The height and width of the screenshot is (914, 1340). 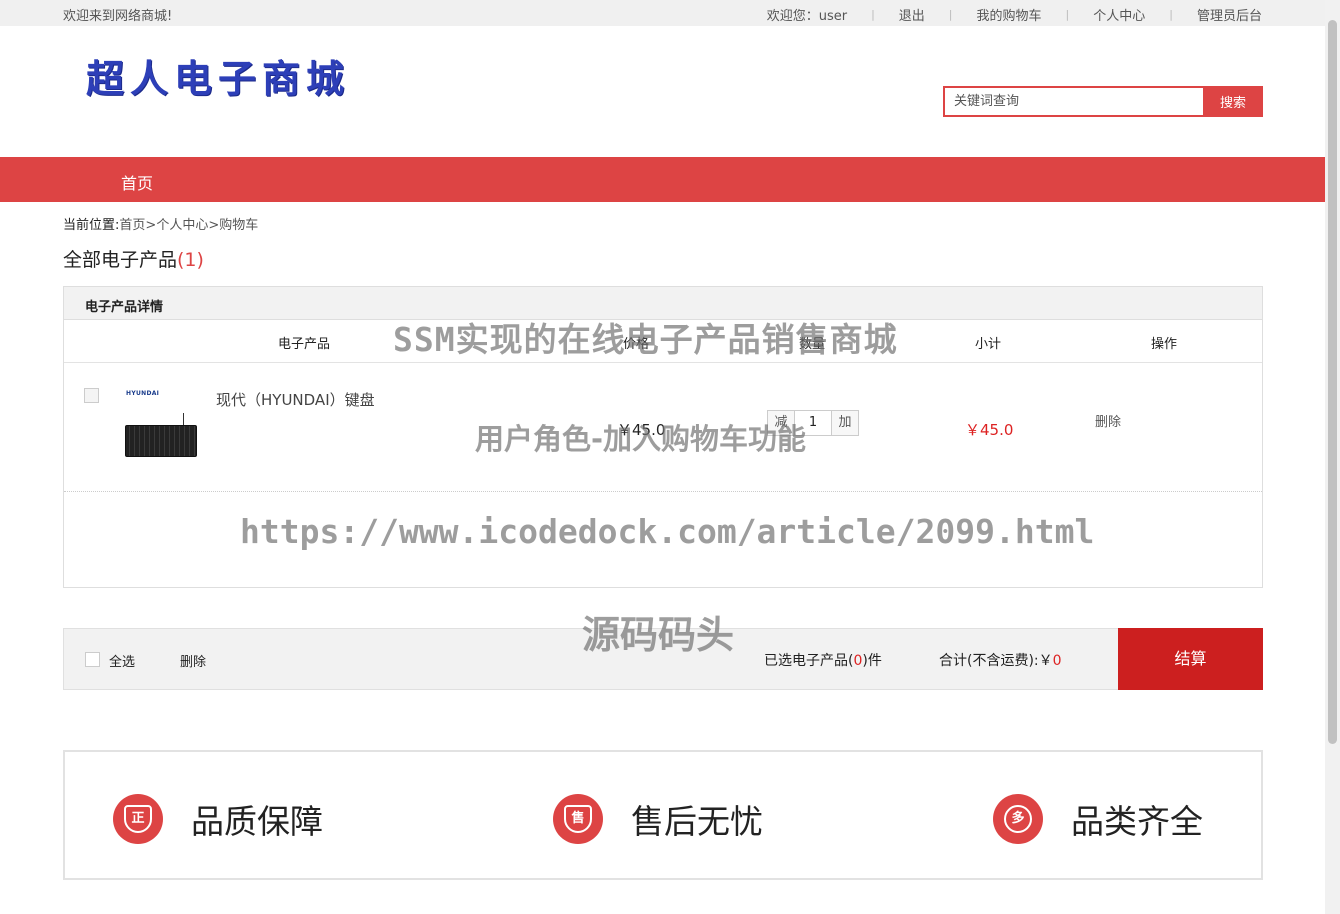 I want to click on breadcrumb: 当前位置:首页>个人中心>购物车, so click(x=160, y=223).